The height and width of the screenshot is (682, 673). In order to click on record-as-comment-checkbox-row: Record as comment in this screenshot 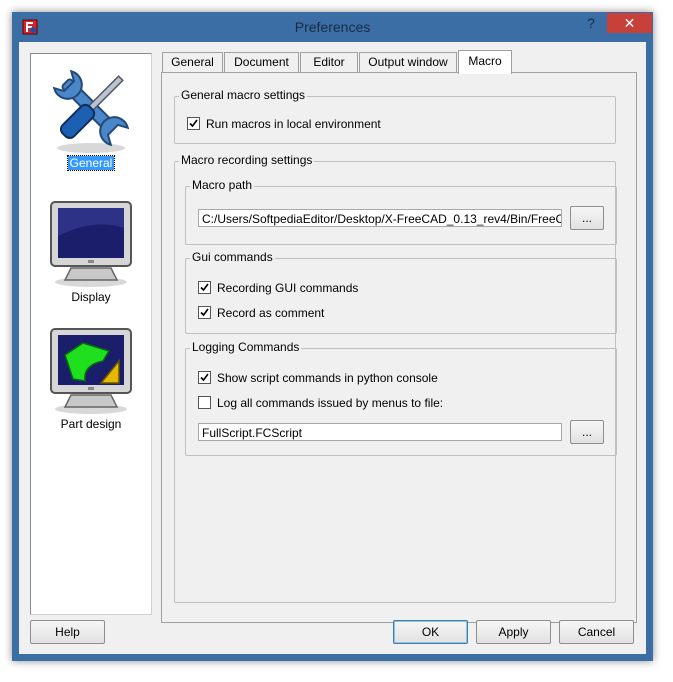, I will do `click(261, 314)`.